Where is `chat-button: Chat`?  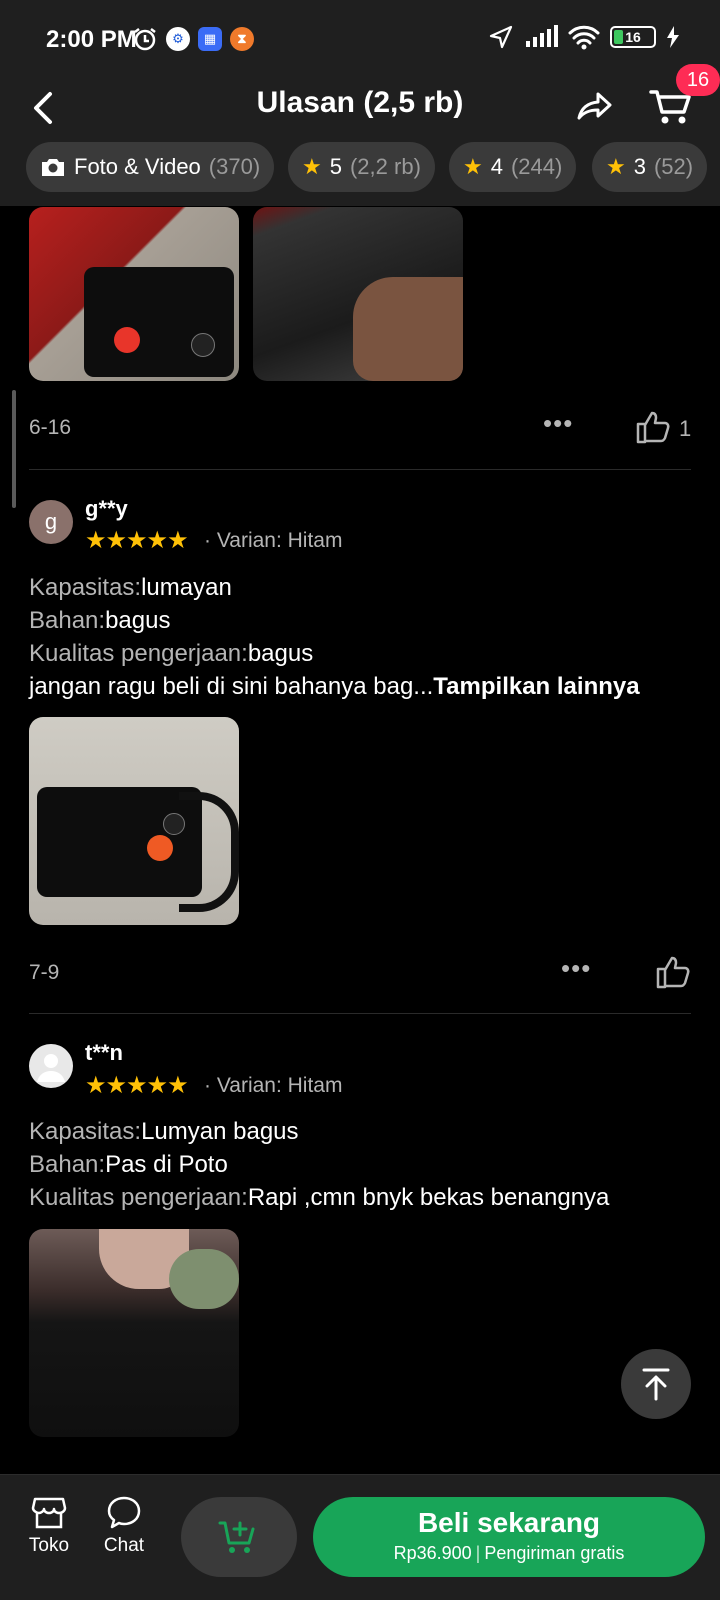
chat-button: Chat is located at coordinates (124, 1526).